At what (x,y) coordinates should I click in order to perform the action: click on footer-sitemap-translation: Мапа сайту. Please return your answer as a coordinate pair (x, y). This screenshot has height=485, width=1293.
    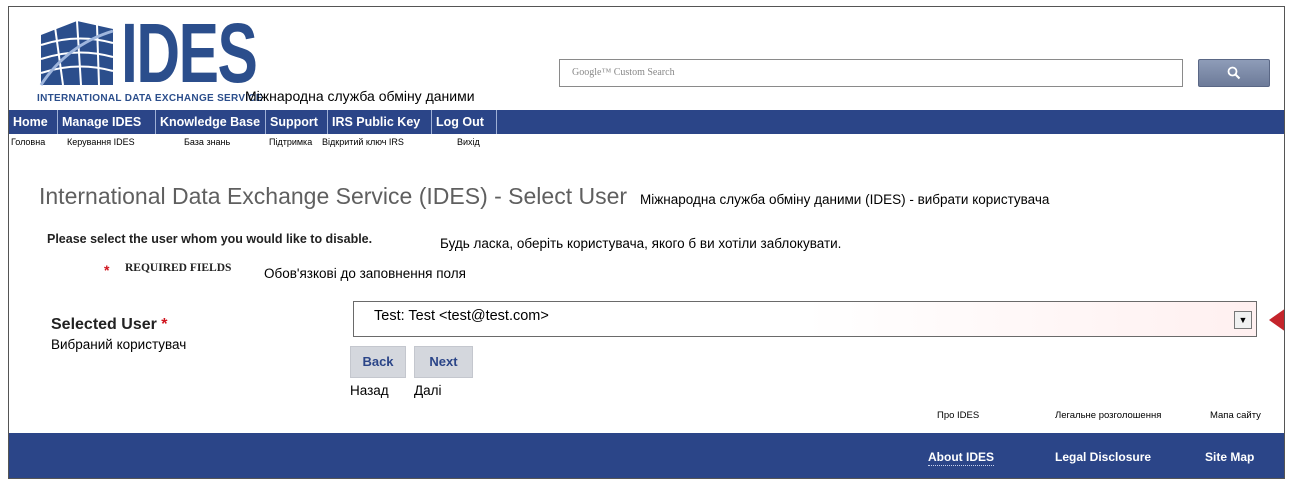
    Looking at the image, I should click on (1235, 415).